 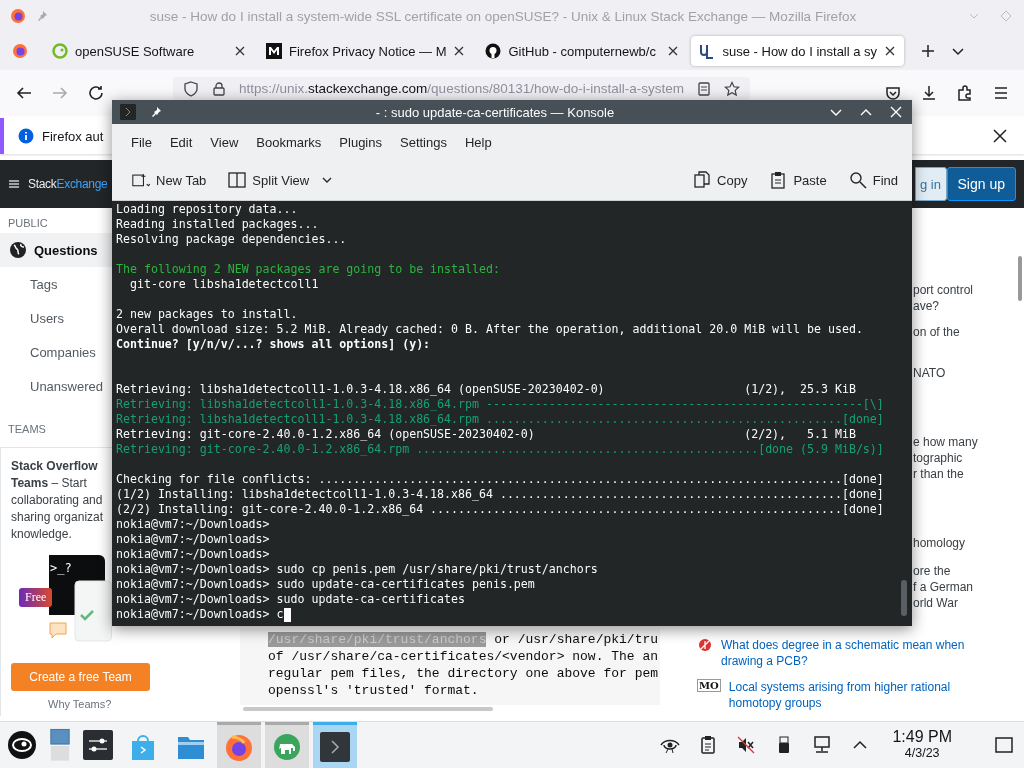 What do you see at coordinates (141, 180) in the screenshot?
I see `new-tab-icon` at bounding box center [141, 180].